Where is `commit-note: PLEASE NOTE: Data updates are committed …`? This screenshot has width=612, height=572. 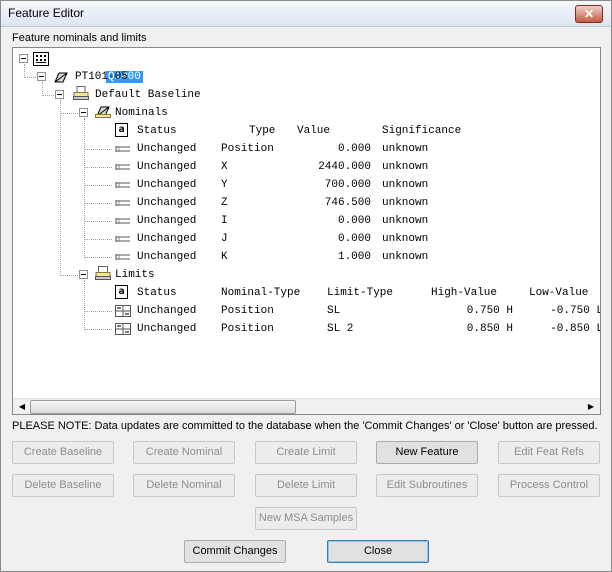
commit-note: PLEASE NOTE: Data updates are committed … is located at coordinates (305, 426).